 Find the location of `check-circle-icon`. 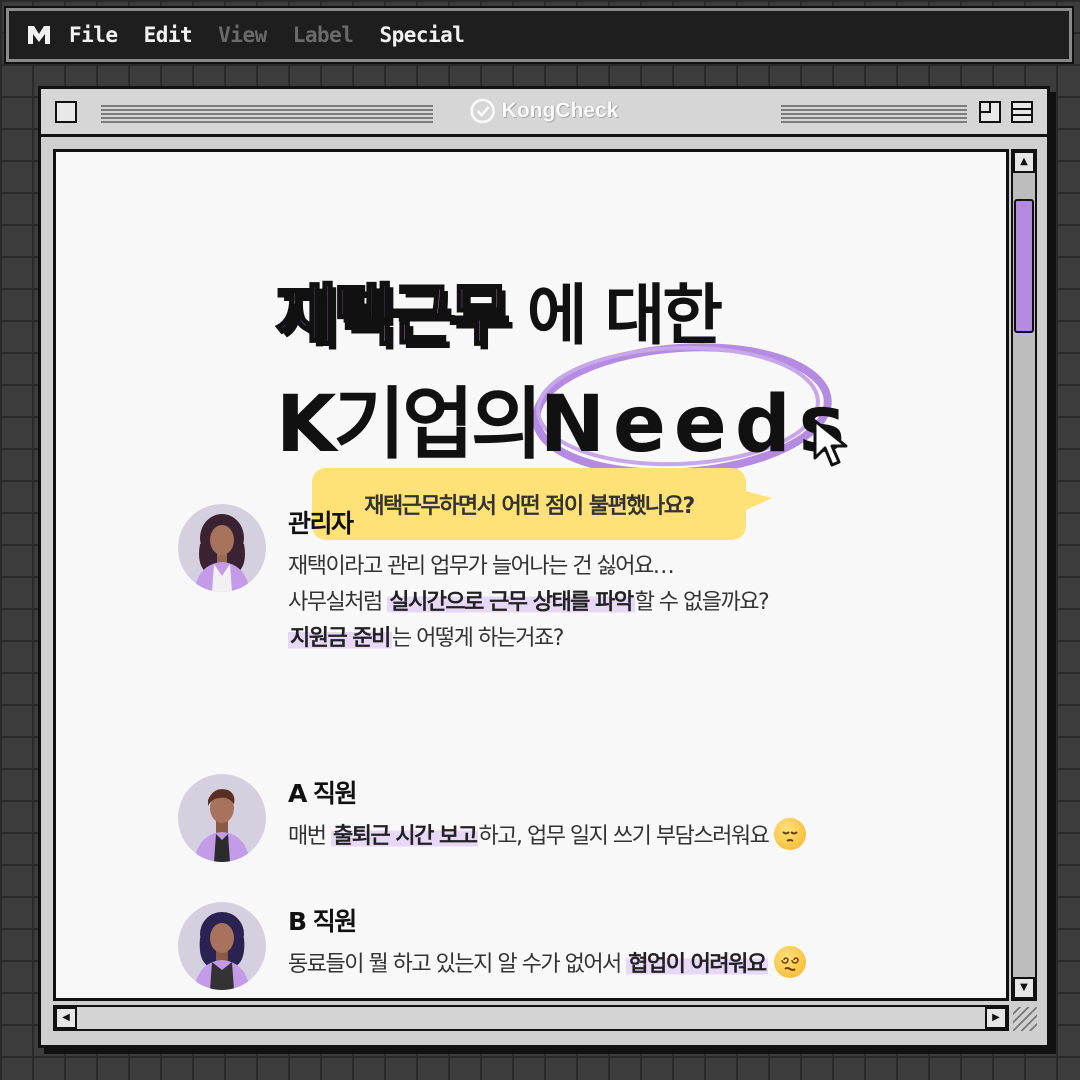

check-circle-icon is located at coordinates (482, 111).